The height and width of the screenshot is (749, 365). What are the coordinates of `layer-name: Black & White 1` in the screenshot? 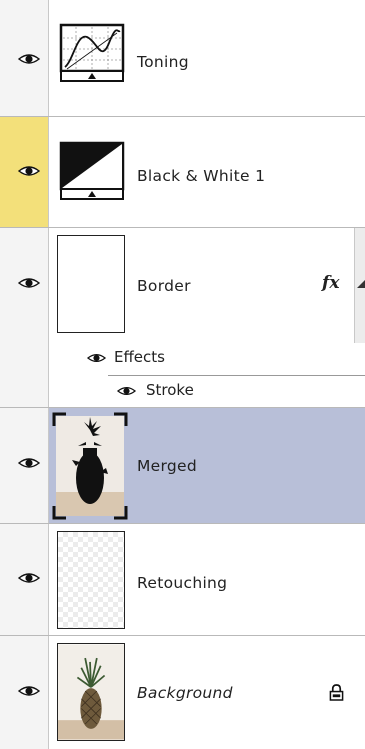 It's located at (201, 176).